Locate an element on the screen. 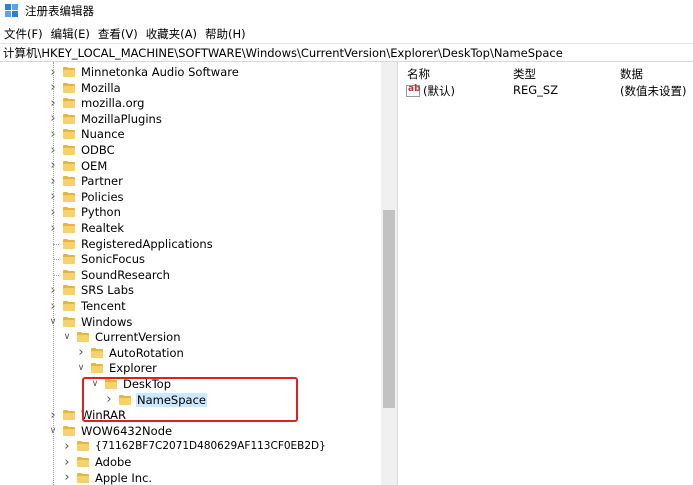  tree-item: › Nuance is located at coordinates (87, 134).